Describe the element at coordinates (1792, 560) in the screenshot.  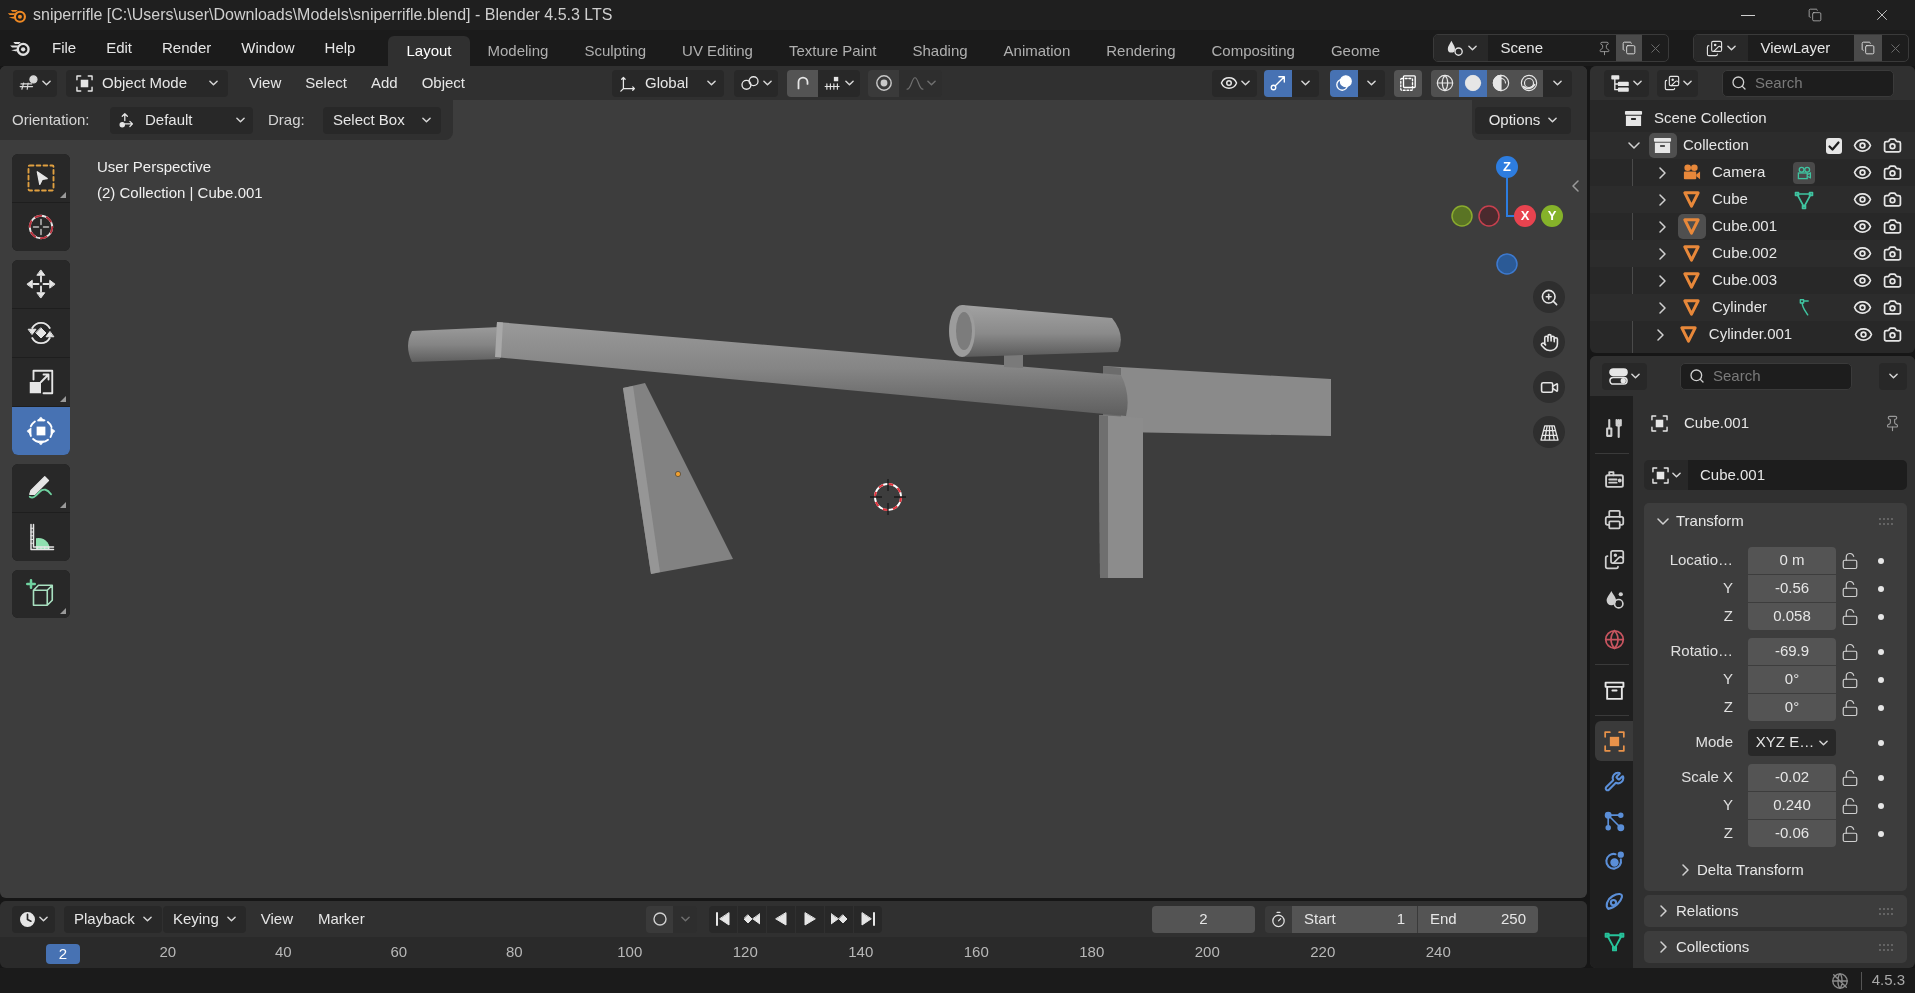
I see `number-field: 0 m` at that location.